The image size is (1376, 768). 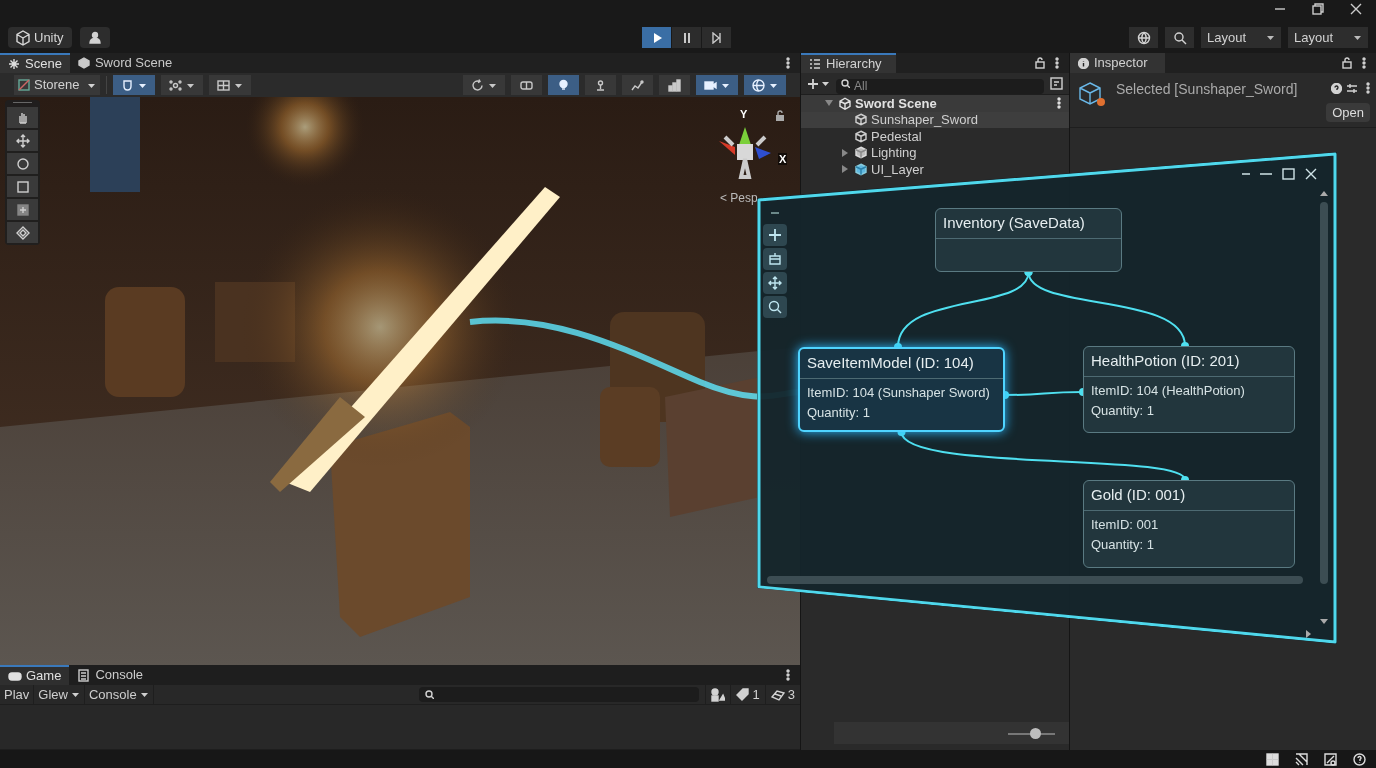 I want to click on transform-icon, so click(x=22, y=209).